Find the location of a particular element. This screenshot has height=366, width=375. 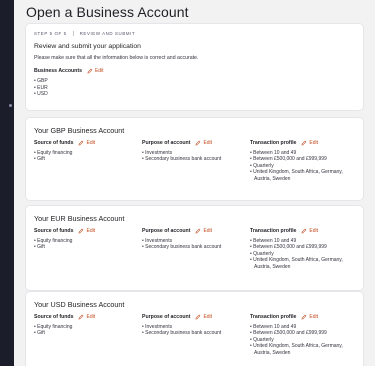

list-item: • EUR is located at coordinates (41, 87).